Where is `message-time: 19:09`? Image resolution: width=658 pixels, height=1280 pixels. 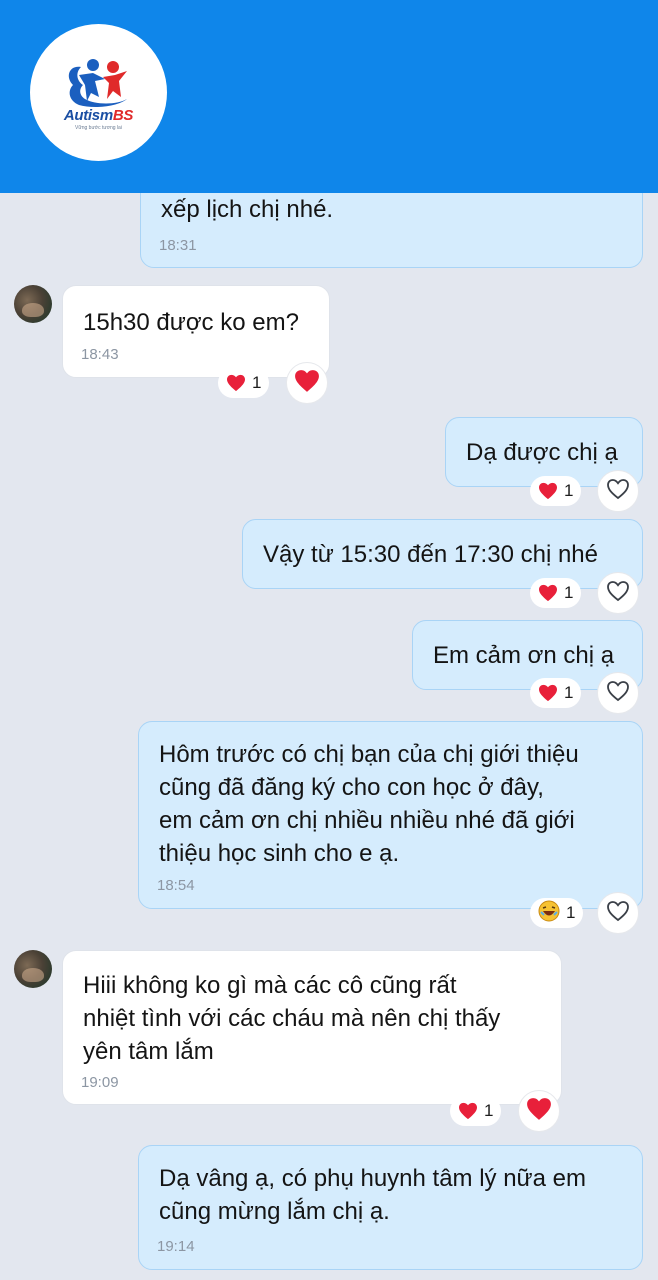 message-time: 19:09 is located at coordinates (100, 1082).